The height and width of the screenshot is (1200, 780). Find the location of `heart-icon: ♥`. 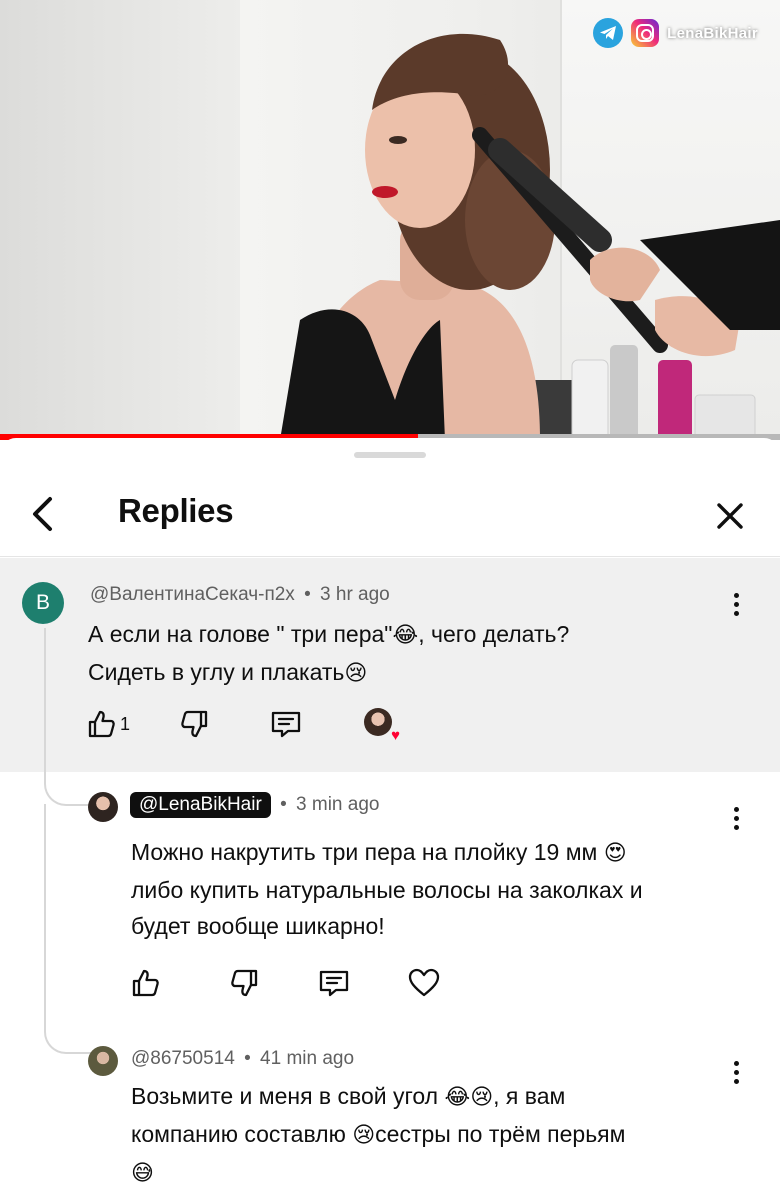

heart-icon: ♥ is located at coordinates (396, 735).